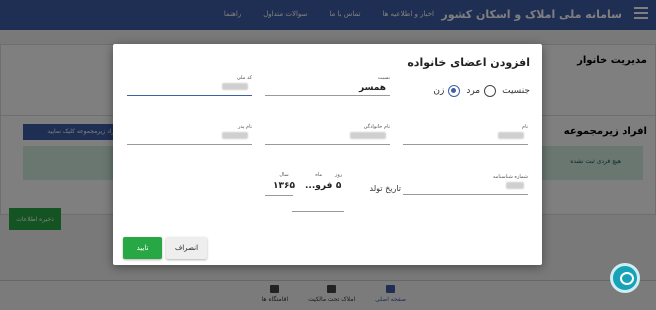 The width and height of the screenshot is (656, 310). What do you see at coordinates (339, 175) in the screenshot?
I see `birth-day-label: روز` at bounding box center [339, 175].